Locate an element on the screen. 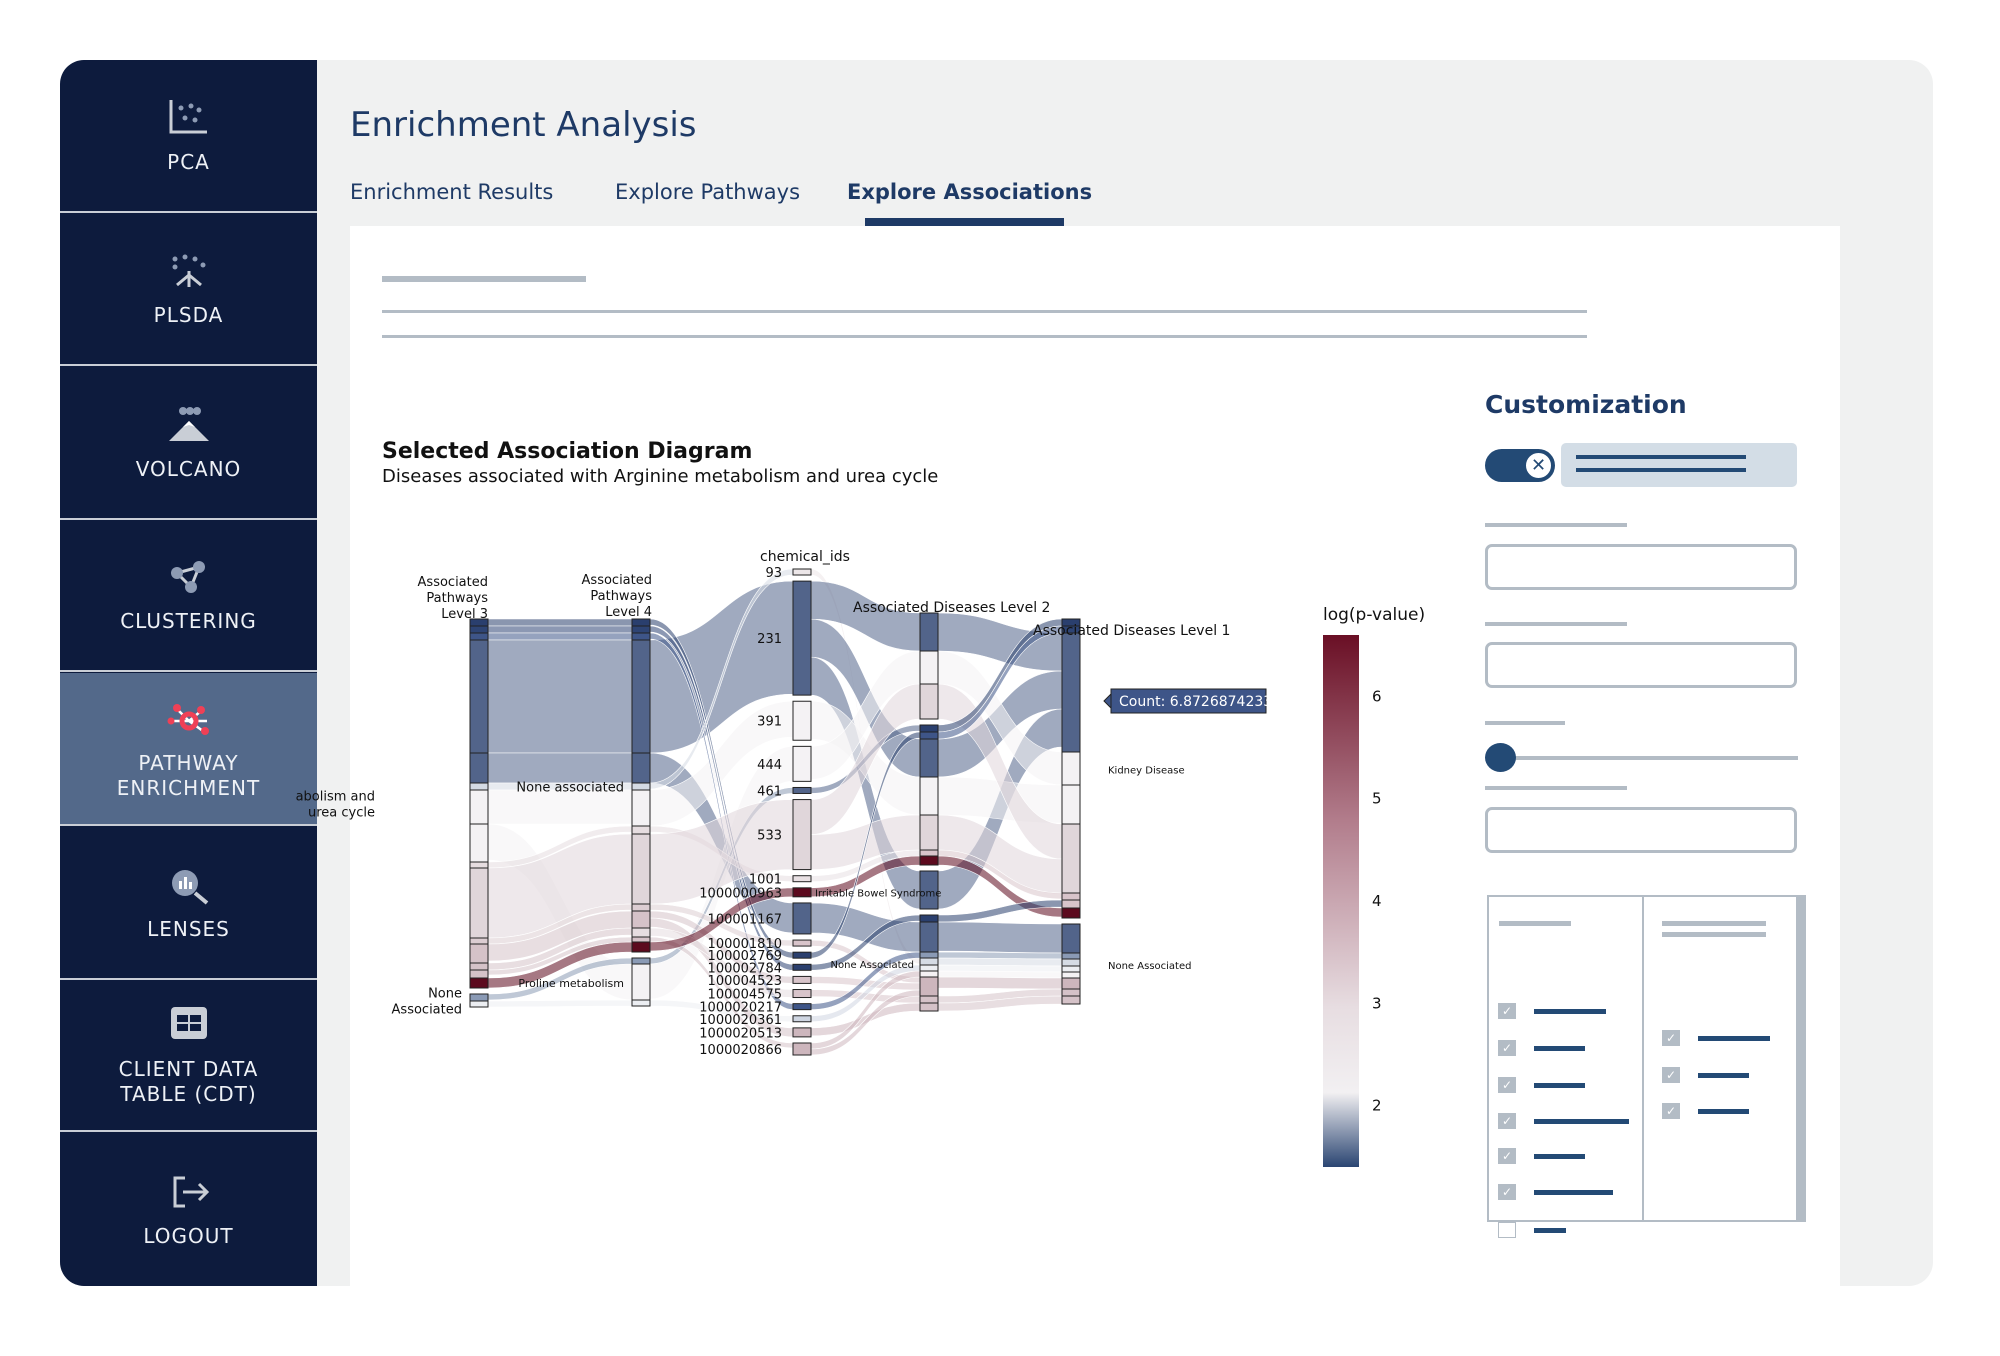 The width and height of the screenshot is (2000, 1356). node-label: 391 is located at coordinates (769, 722).